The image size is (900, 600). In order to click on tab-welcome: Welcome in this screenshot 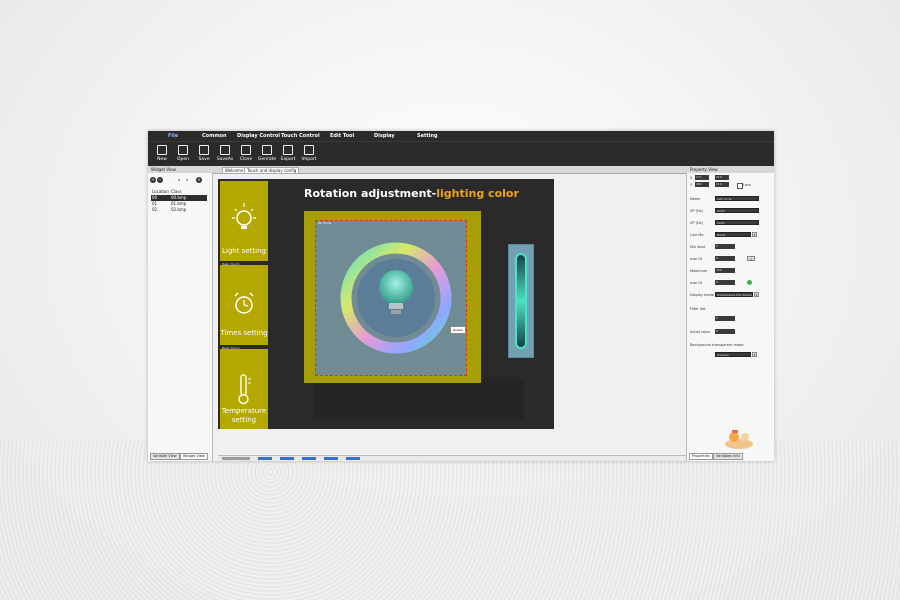, I will do `click(234, 170)`.